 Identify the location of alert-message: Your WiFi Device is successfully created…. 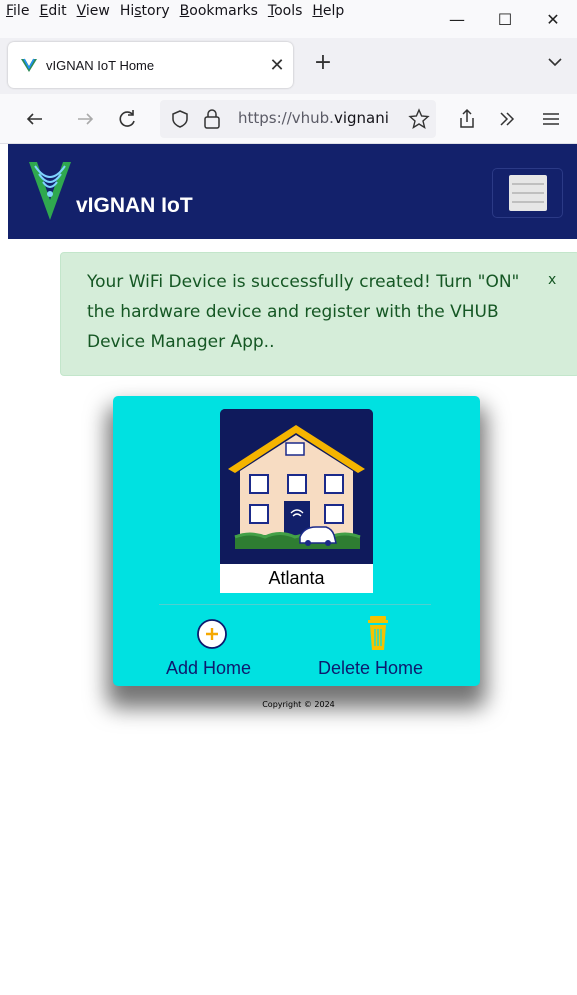
(303, 312).